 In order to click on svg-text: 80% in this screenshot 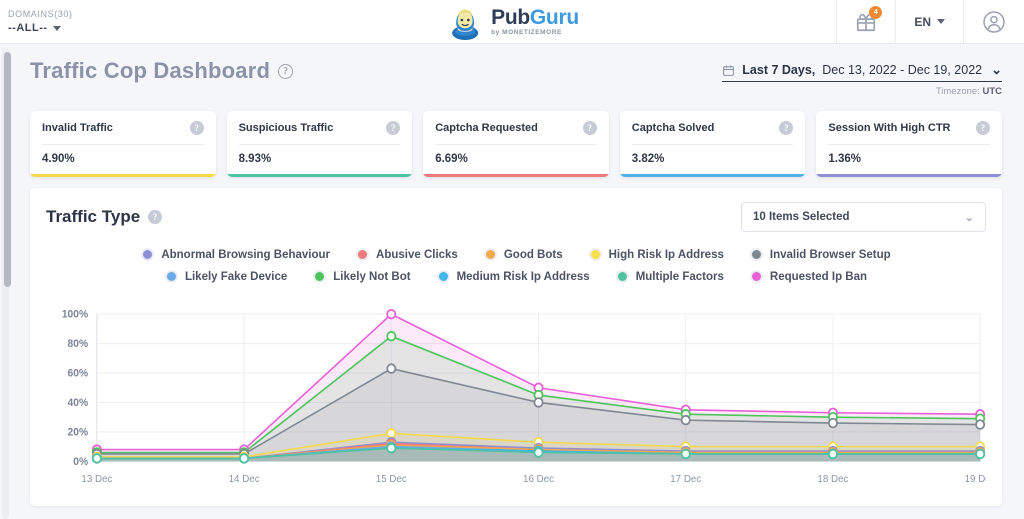, I will do `click(78, 344)`.